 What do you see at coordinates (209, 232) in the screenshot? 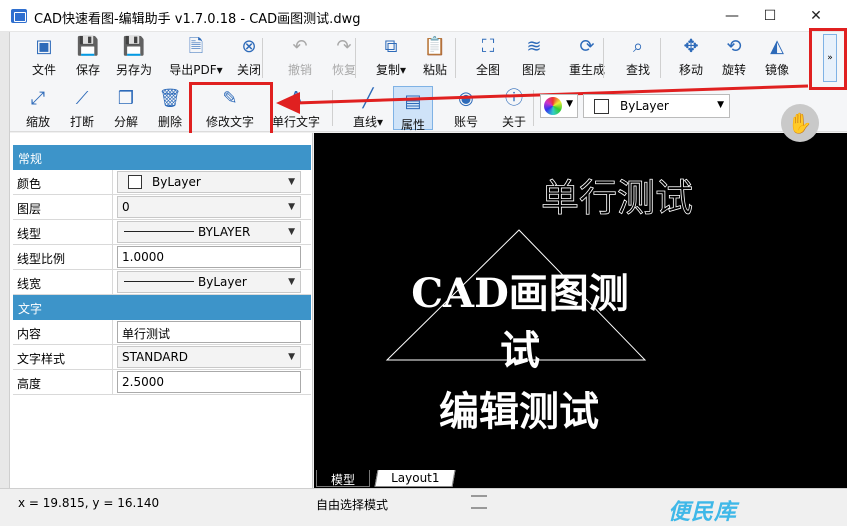
I see `property-dropdown: BYLAYER ▼` at bounding box center [209, 232].